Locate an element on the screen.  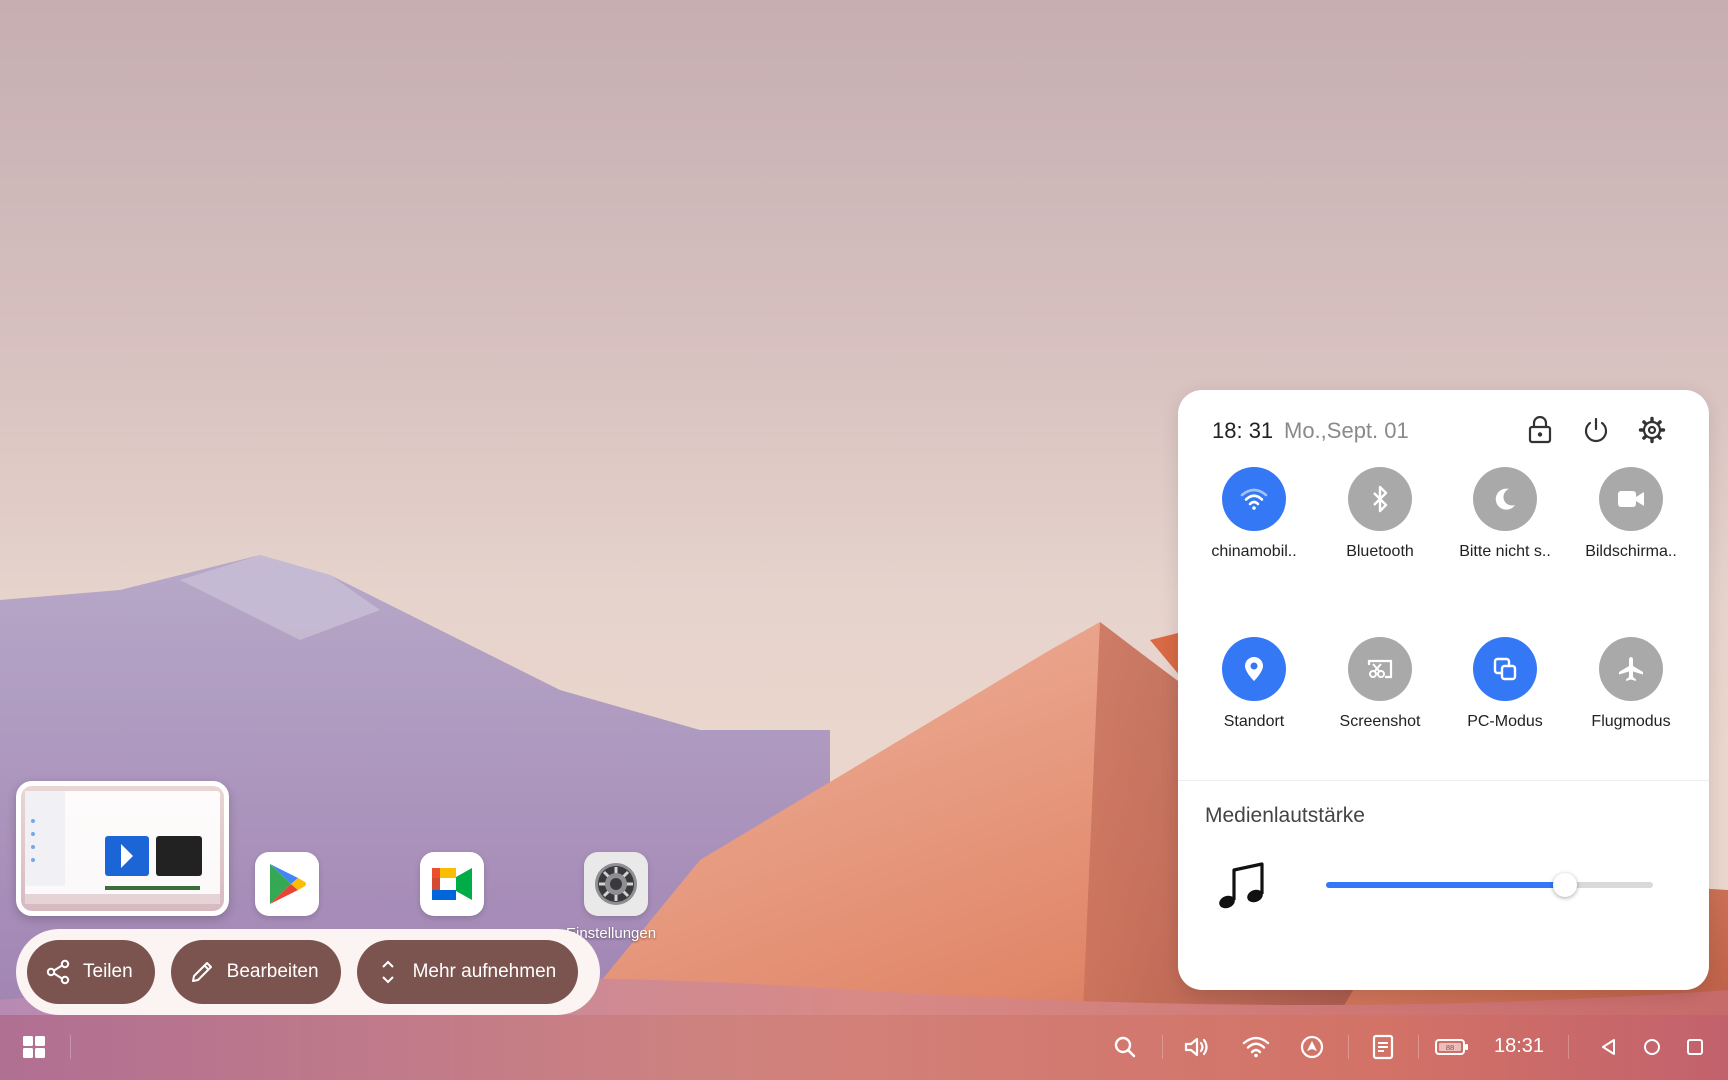
tile-pc-mode-label: PC-Modus is located at coordinates (1505, 721).